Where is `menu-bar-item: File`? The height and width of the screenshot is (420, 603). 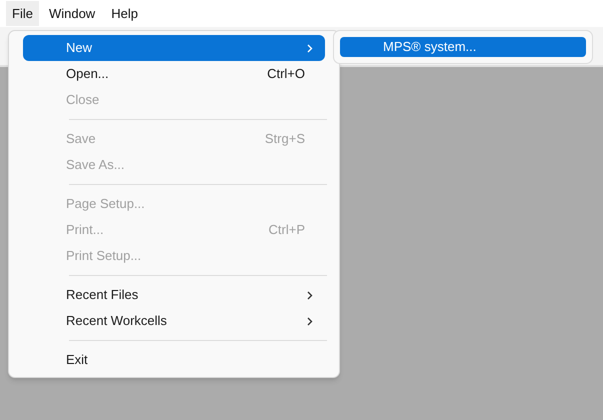 menu-bar-item: File is located at coordinates (22, 13).